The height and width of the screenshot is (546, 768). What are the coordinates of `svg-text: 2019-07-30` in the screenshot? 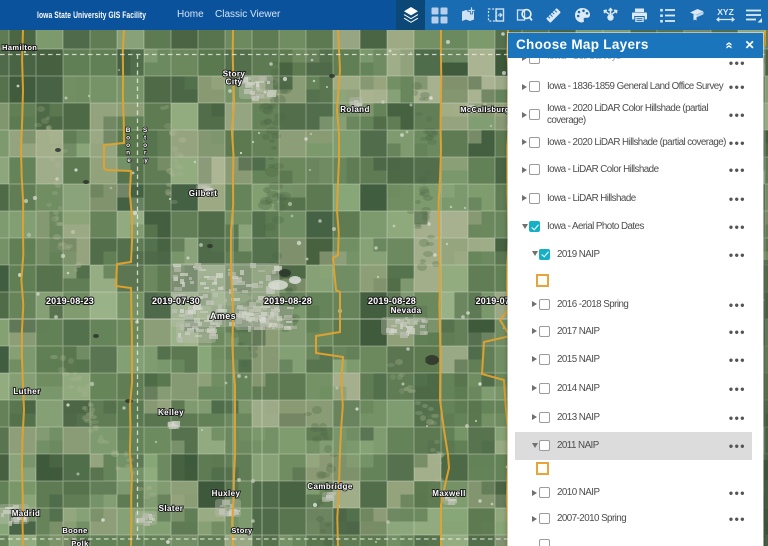 It's located at (176, 301).